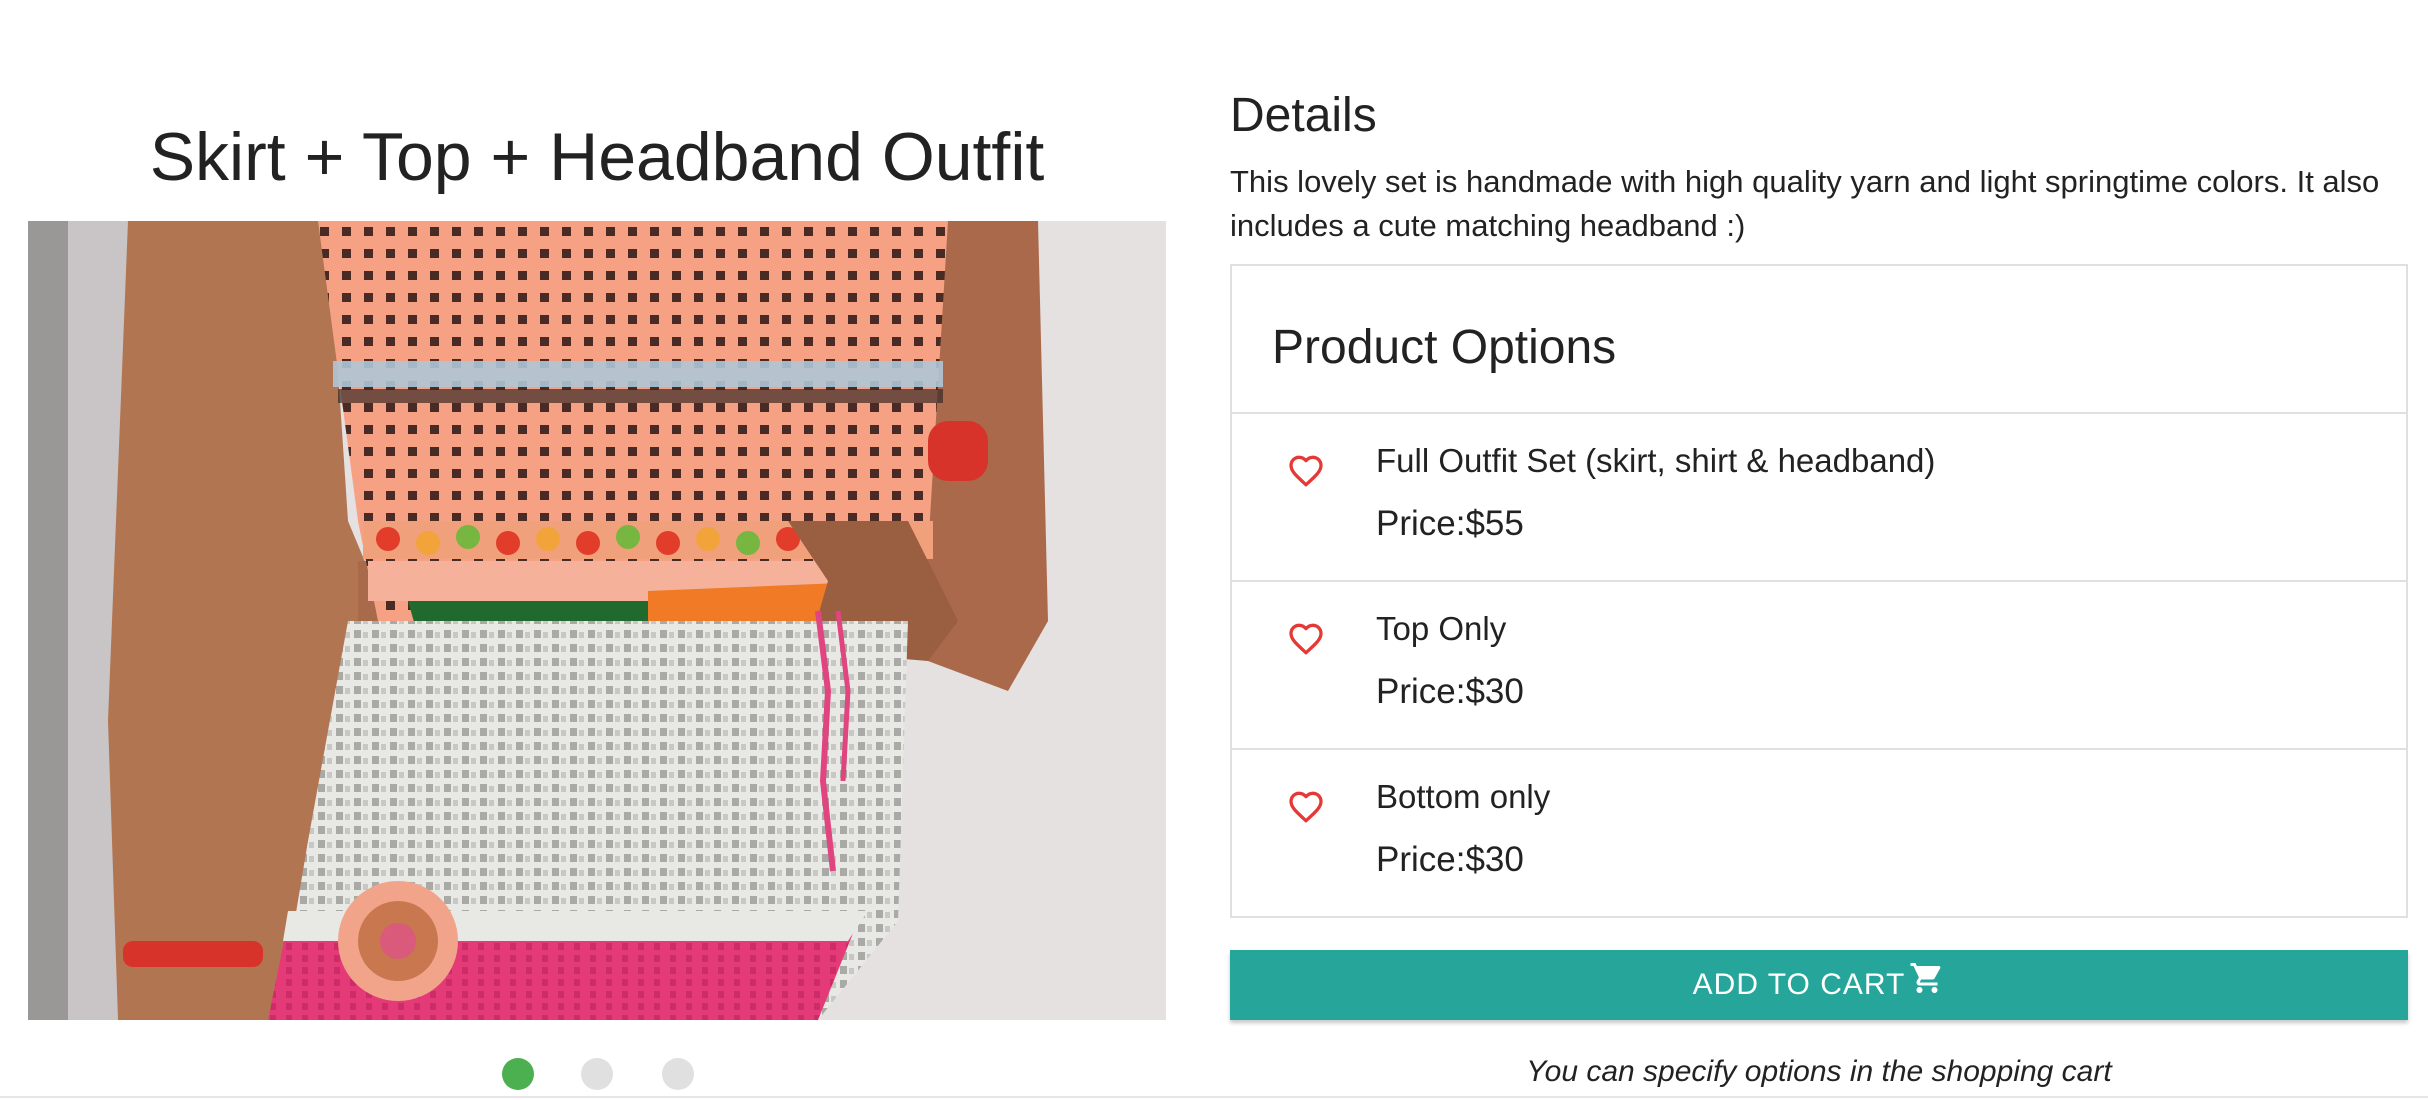 This screenshot has width=2428, height=1100. Describe the element at coordinates (1214, 1097) in the screenshot. I see `divider` at that location.